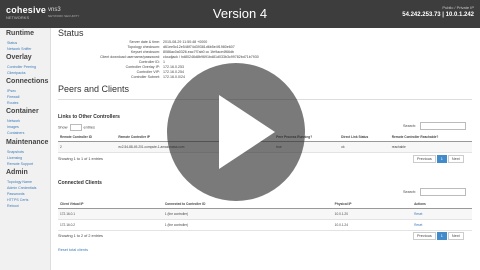 This screenshot has height=270, width=480. Describe the element at coordinates (21, 67) in the screenshot. I see `sidebar-item-controller-peering: Controller Peering` at that location.